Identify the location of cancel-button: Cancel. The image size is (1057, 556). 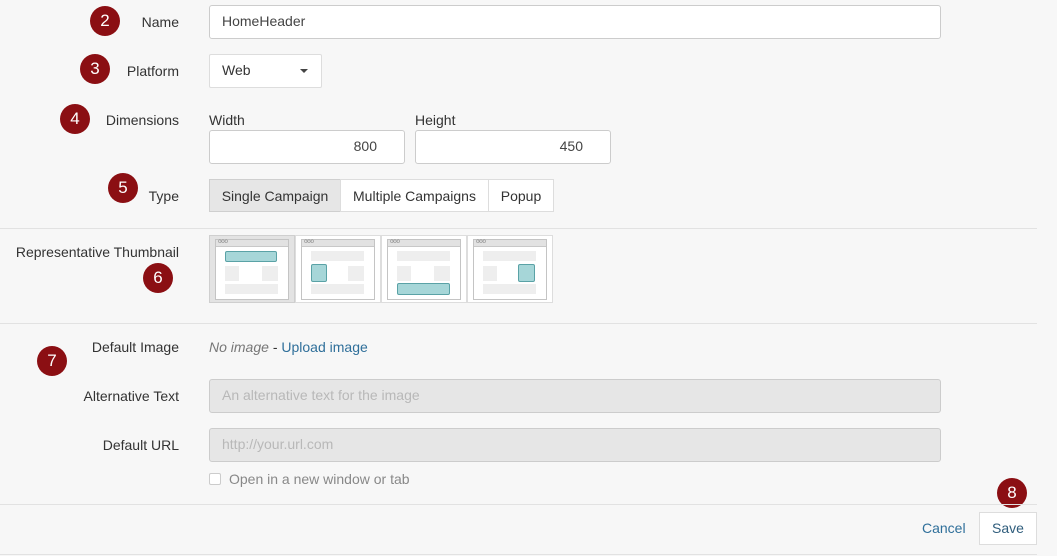
(944, 528).